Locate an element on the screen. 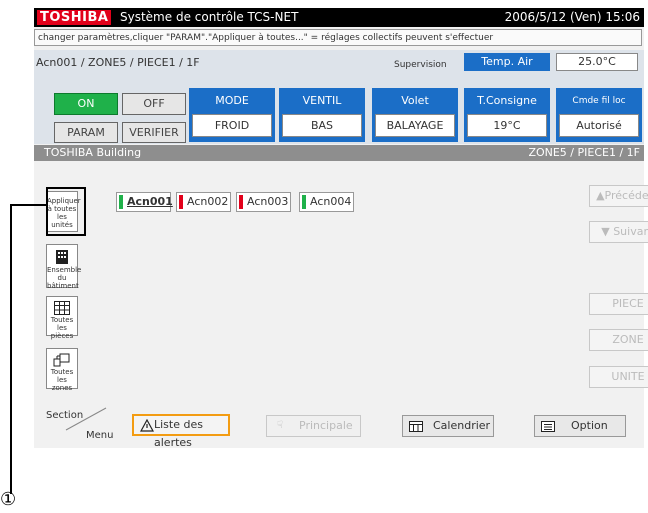 This screenshot has height=513, width=648. callout-line-vertical is located at coordinates (11, 349).